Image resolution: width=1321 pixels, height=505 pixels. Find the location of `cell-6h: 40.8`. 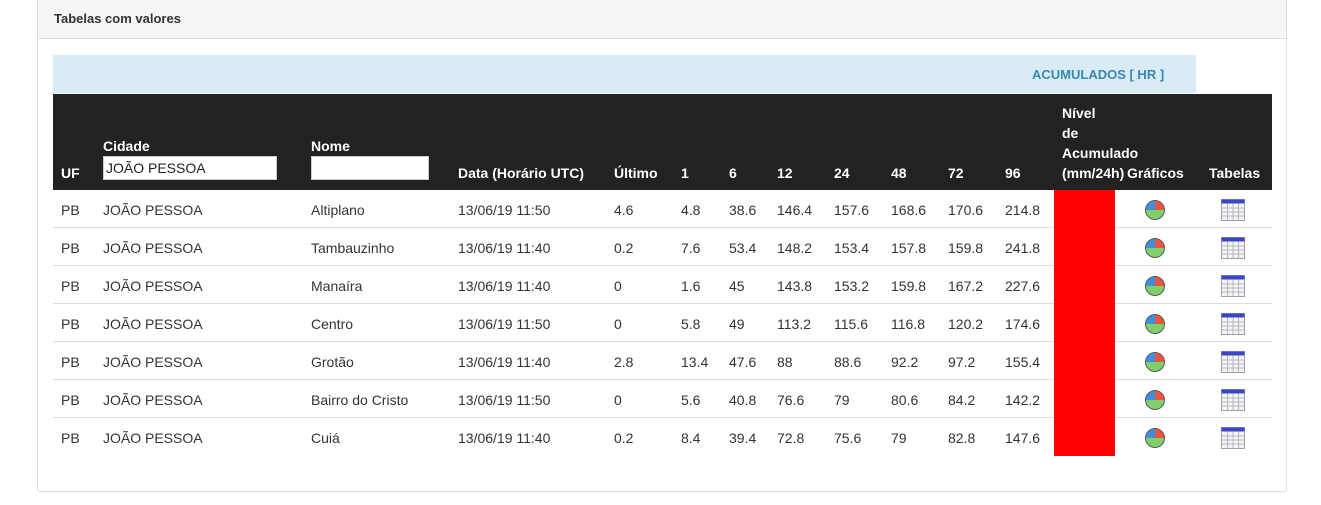

cell-6h: 40.8 is located at coordinates (743, 400).